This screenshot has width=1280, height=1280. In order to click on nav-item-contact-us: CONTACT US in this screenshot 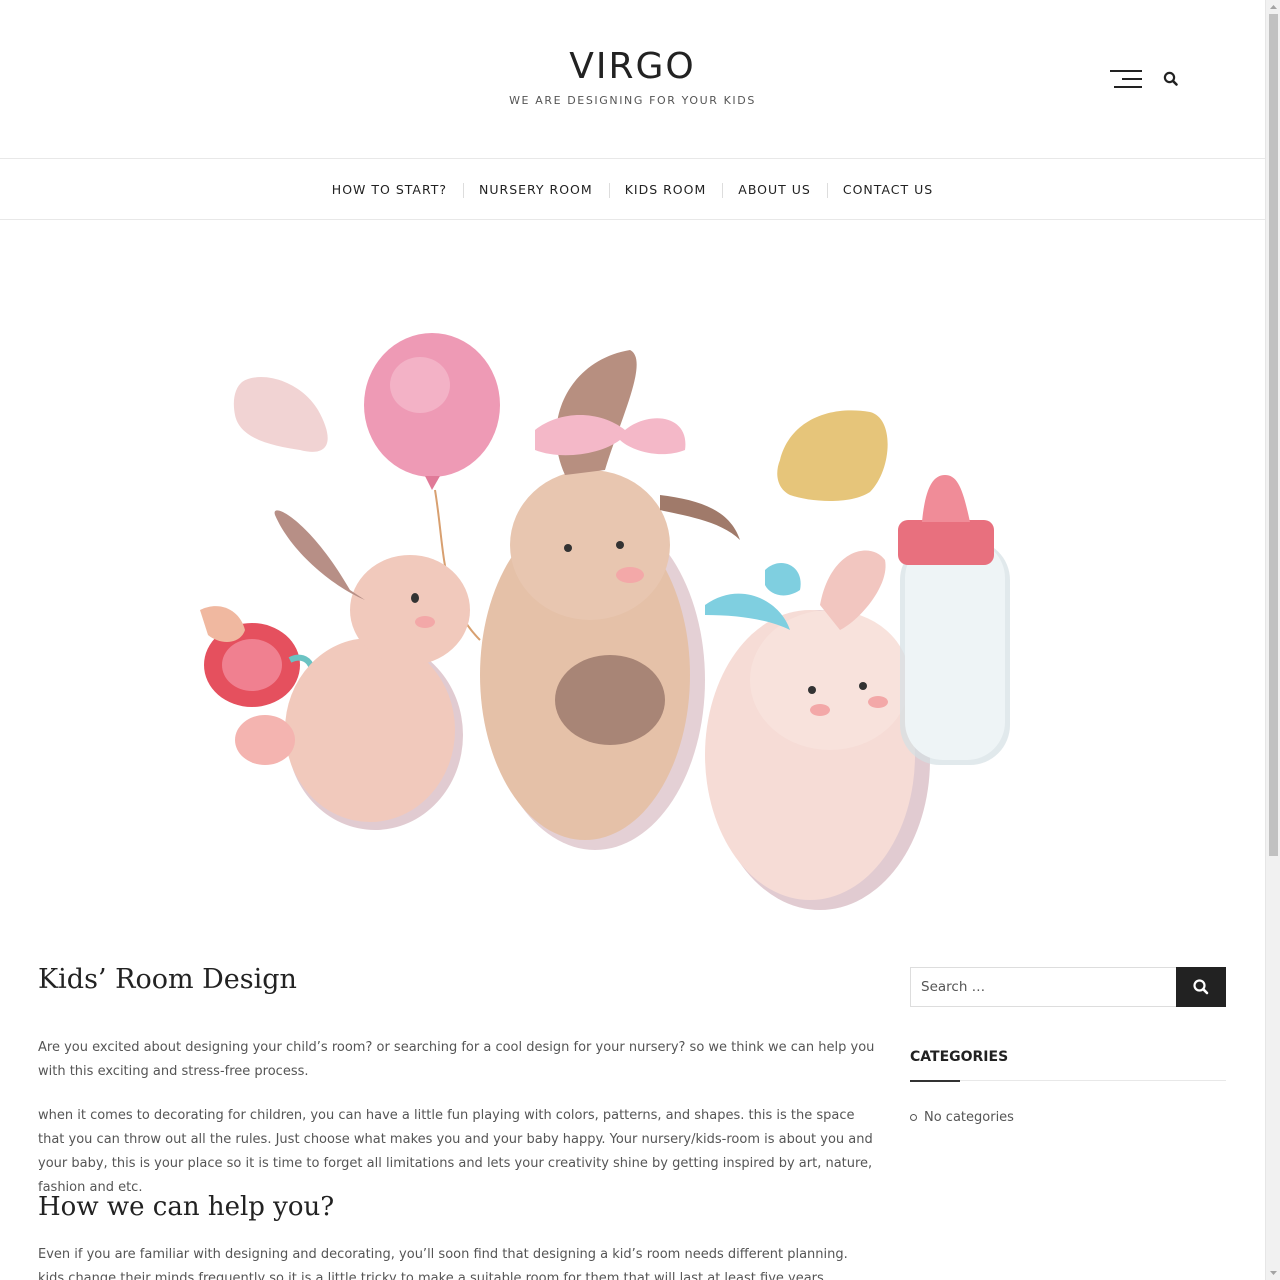, I will do `click(887, 190)`.